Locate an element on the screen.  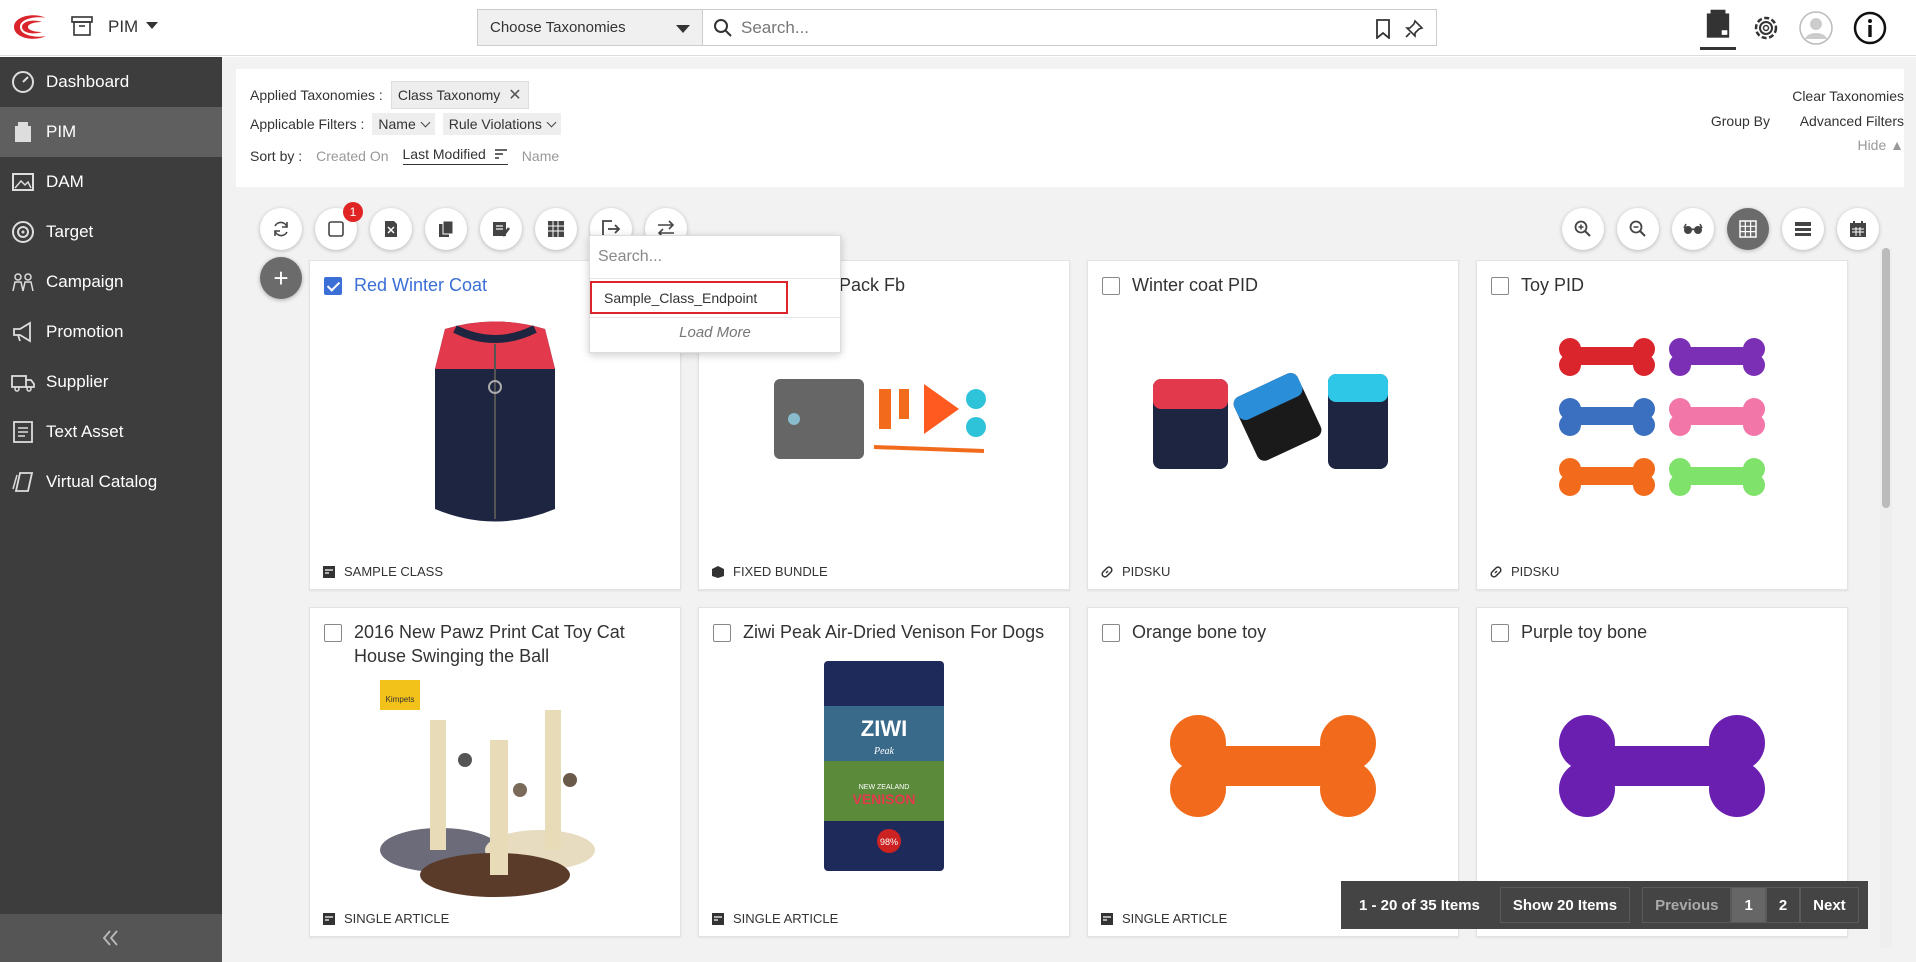
sidebar-item-label: PIM is located at coordinates (61, 131).